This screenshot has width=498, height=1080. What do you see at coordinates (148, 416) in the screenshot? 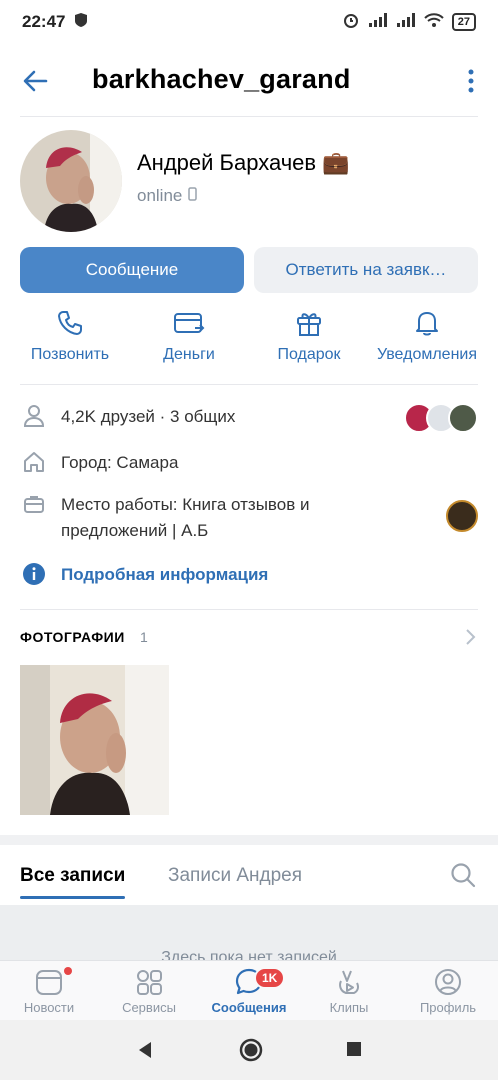
I see `friends-count: 4,2K друзей · 3 общих` at bounding box center [148, 416].